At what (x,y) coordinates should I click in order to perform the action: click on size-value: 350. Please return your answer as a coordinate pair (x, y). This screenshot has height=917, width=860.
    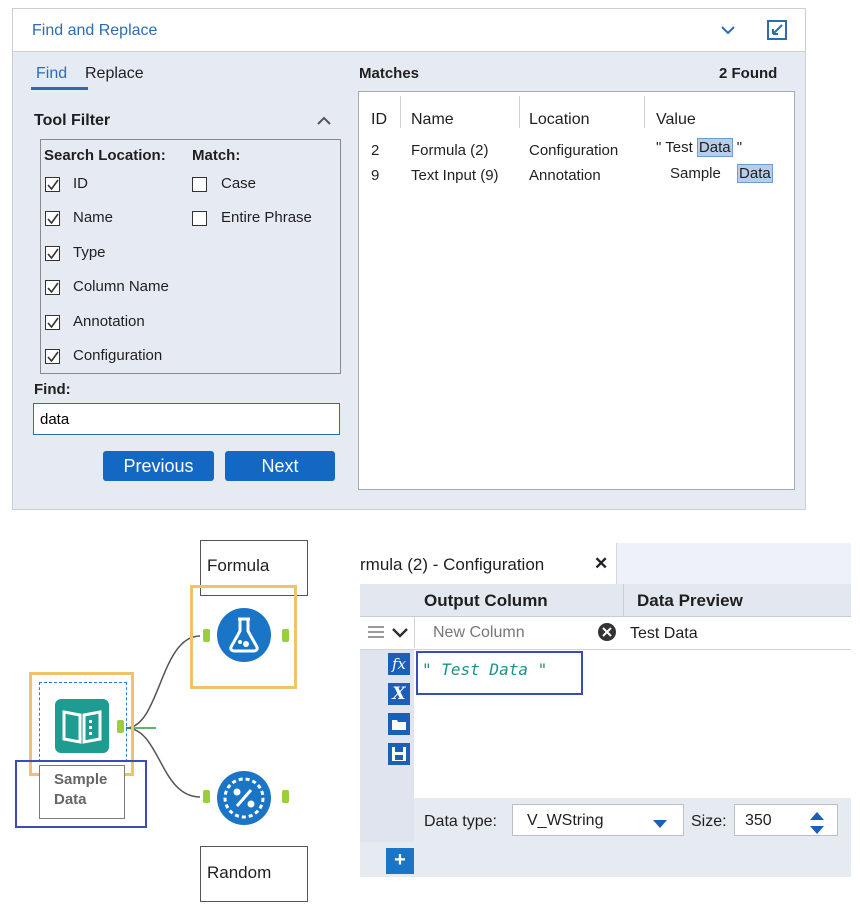
    Looking at the image, I should click on (758, 820).